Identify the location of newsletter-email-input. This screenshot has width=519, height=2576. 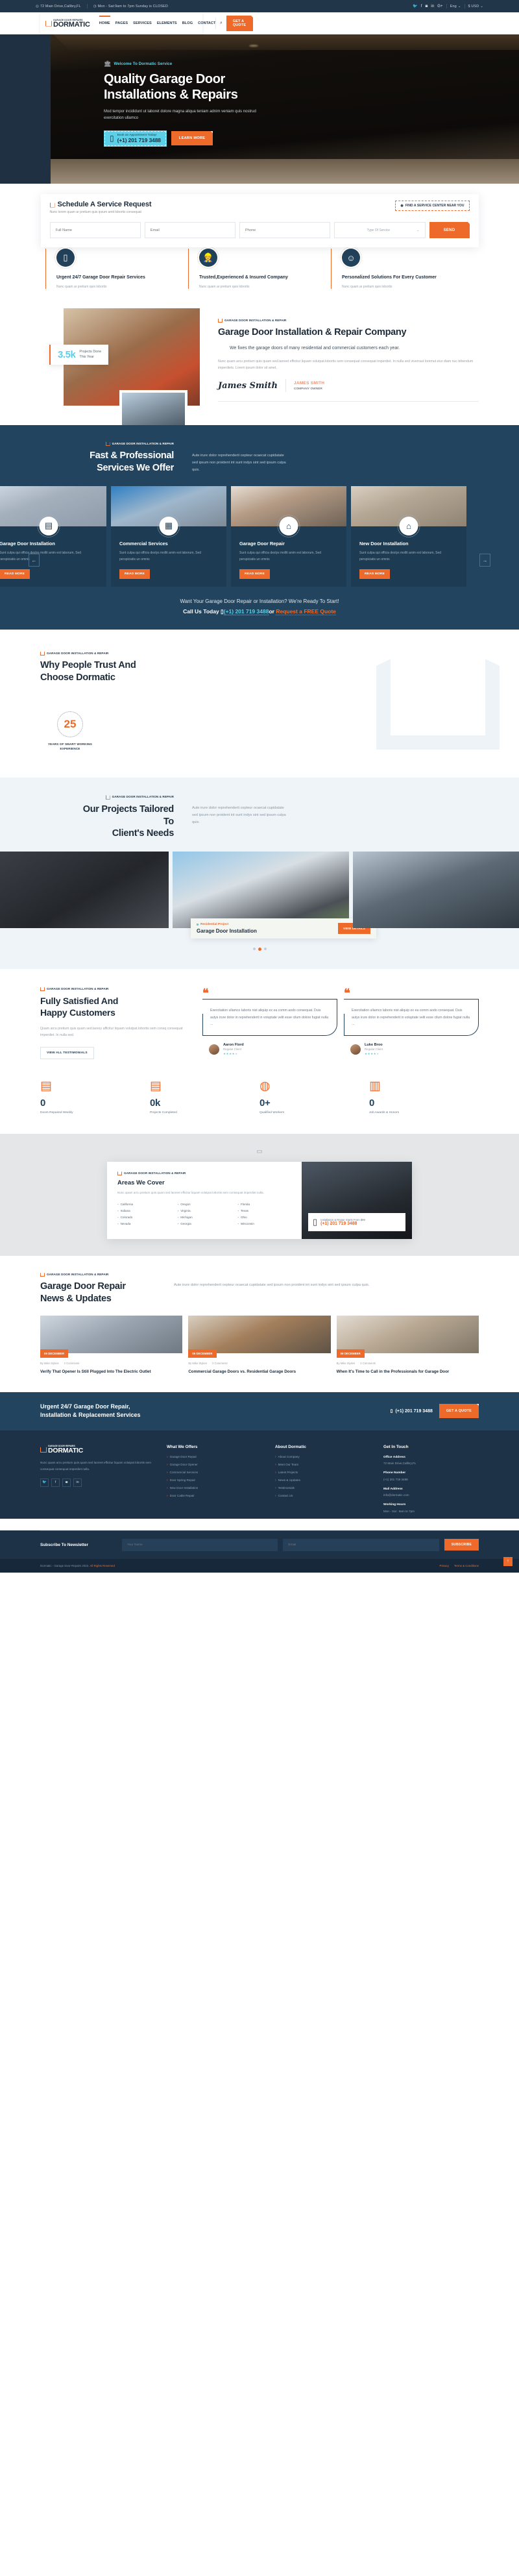
(361, 1544).